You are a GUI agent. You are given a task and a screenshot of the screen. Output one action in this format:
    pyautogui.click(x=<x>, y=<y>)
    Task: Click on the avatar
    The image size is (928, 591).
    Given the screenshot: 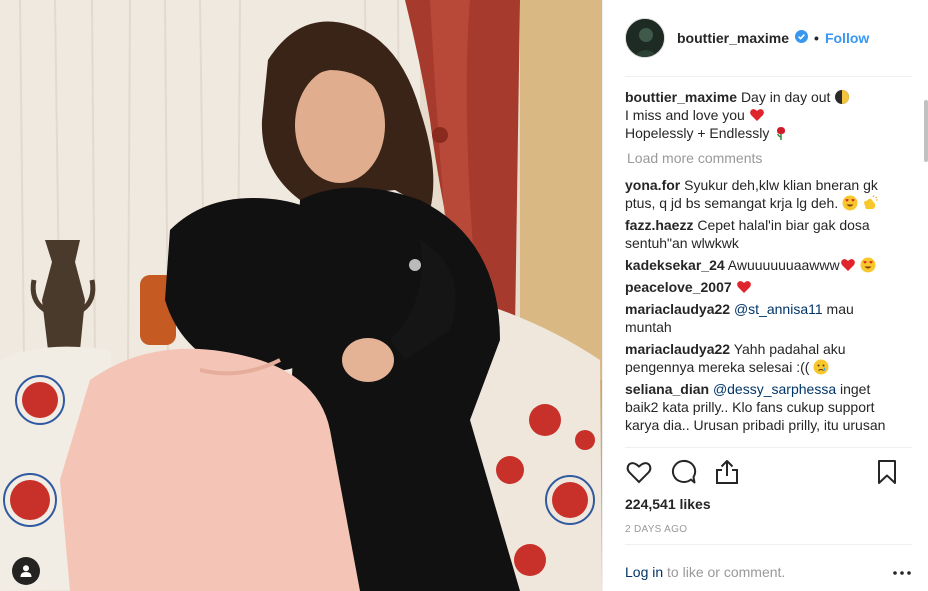 What is the action you would take?
    pyautogui.click(x=645, y=38)
    